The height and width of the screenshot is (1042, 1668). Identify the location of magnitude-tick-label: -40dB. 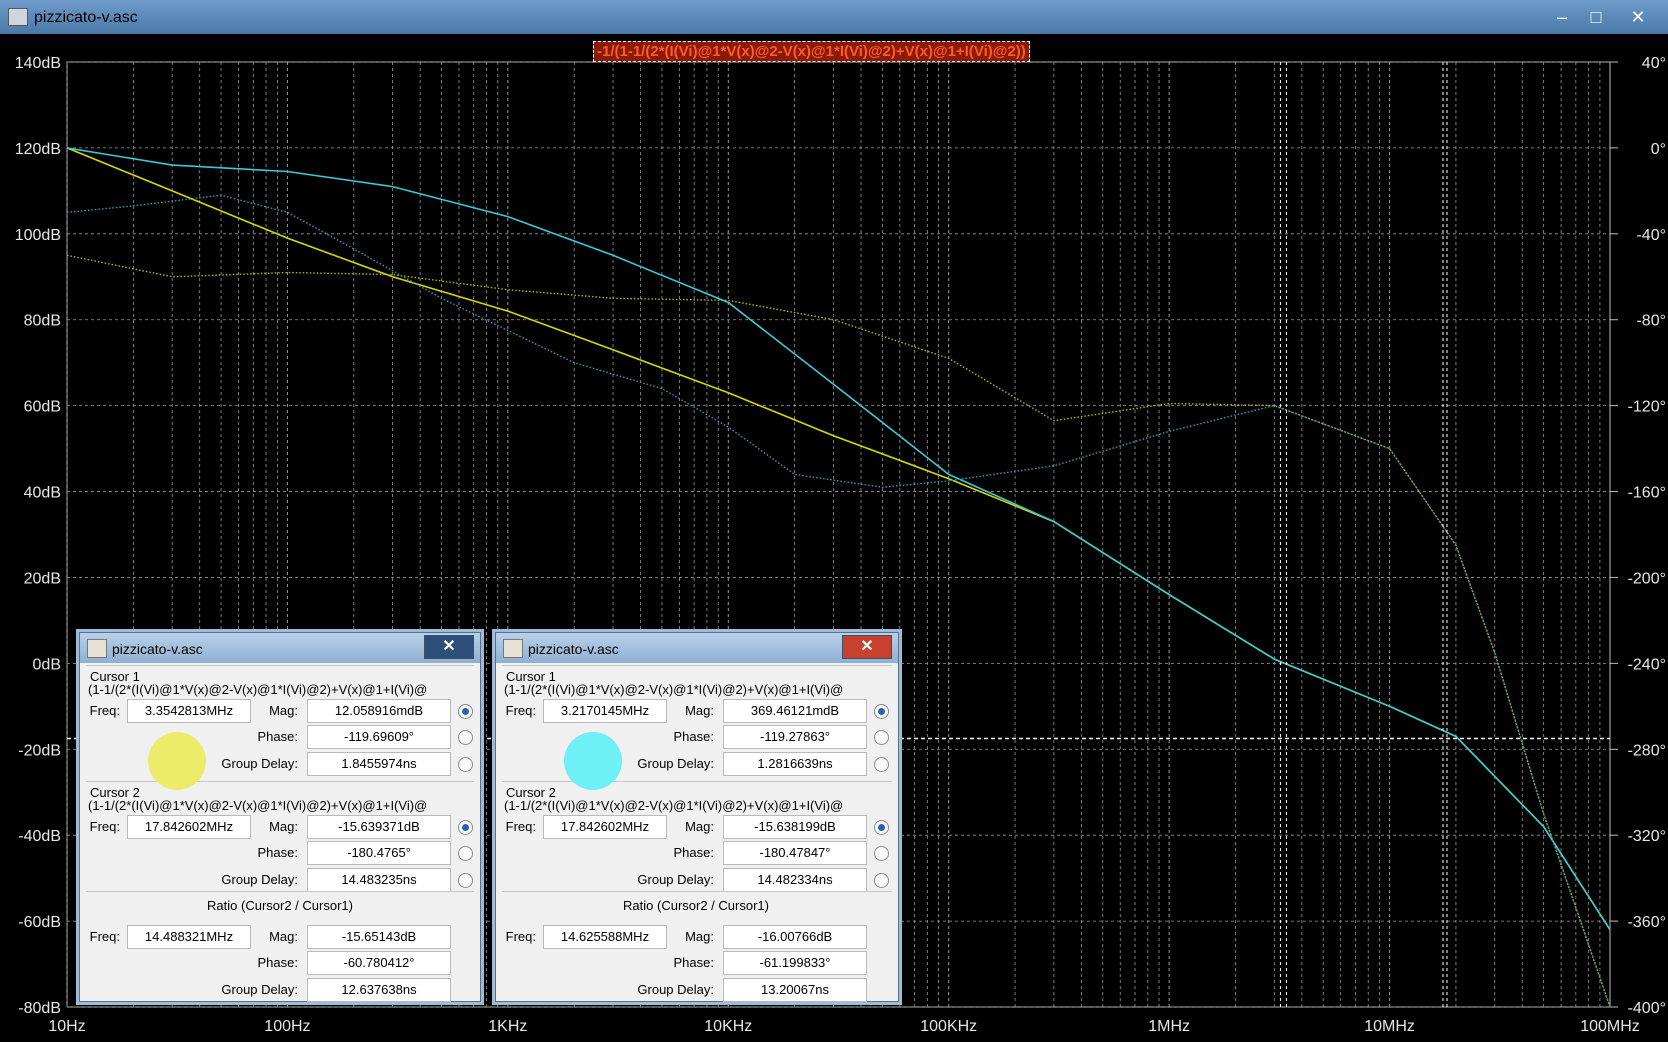
(39, 836).